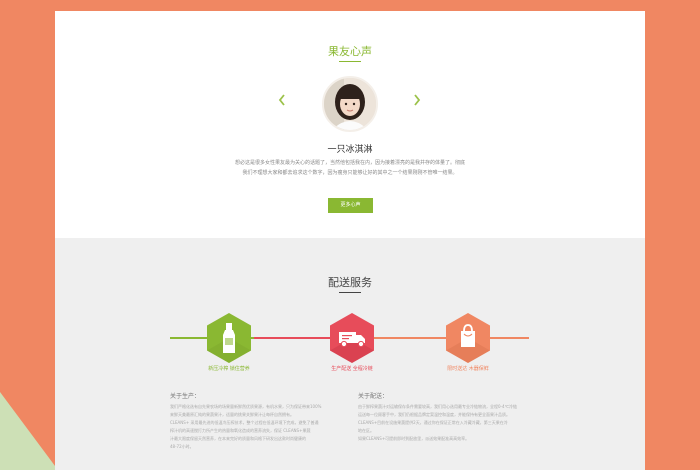 This screenshot has width=700, height=470. Describe the element at coordinates (238, 438) in the screenshot. I see `info-line: 汁最大限度保留天然营养，在本来完好的质量和风格下研发出这款时尚健康的` at that location.